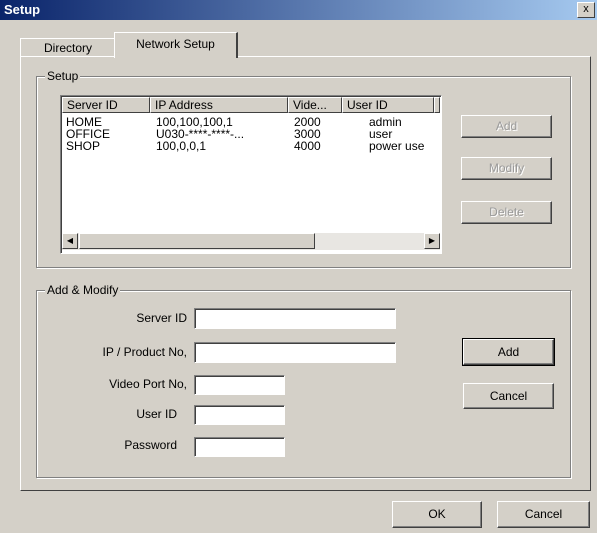 The height and width of the screenshot is (533, 597). Describe the element at coordinates (397, 146) in the screenshot. I see `cell-user-id: power use` at that location.